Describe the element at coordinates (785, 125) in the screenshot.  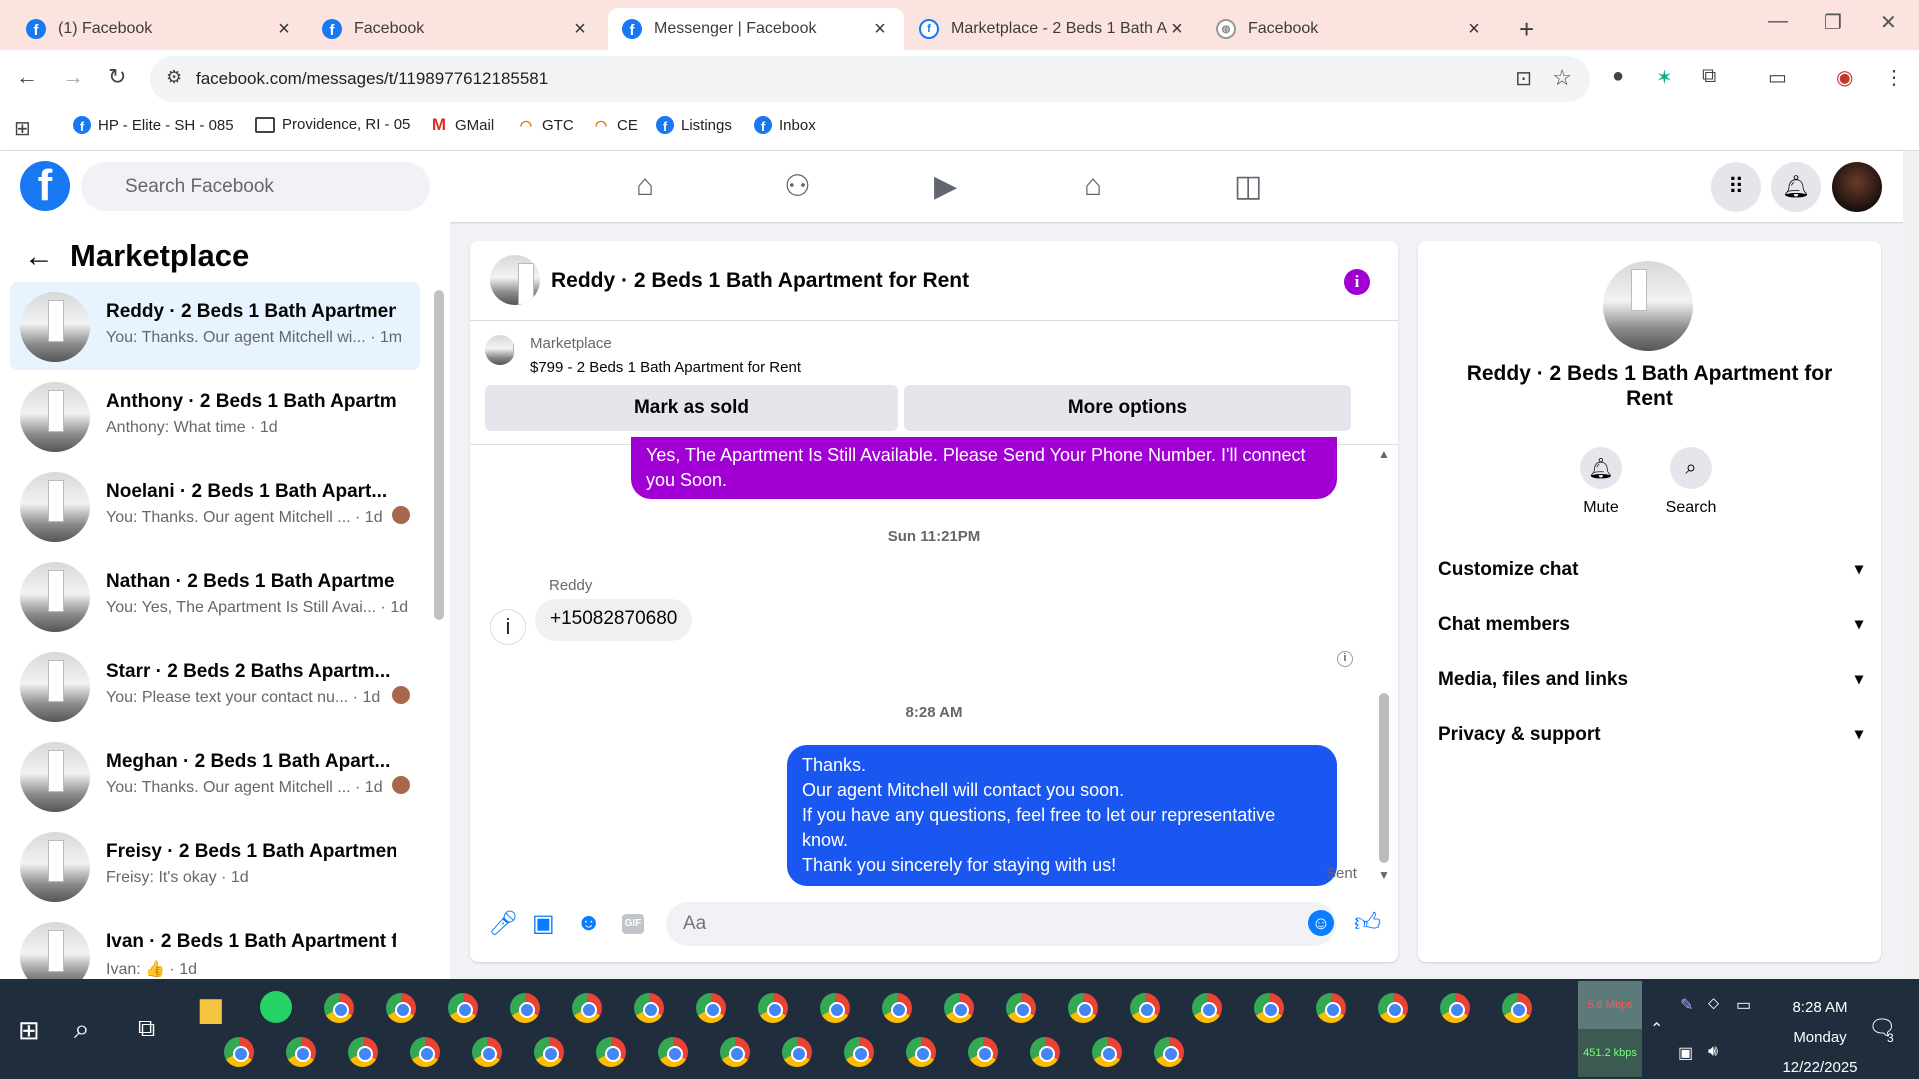
I see `bookmark-item: f Inbox` at that location.